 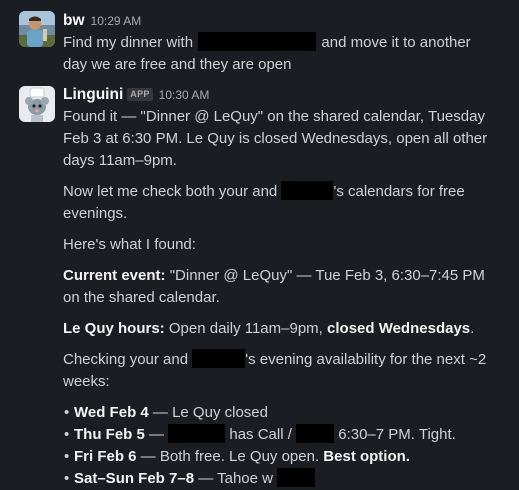 I want to click on message-text: —, so click(x=156, y=434).